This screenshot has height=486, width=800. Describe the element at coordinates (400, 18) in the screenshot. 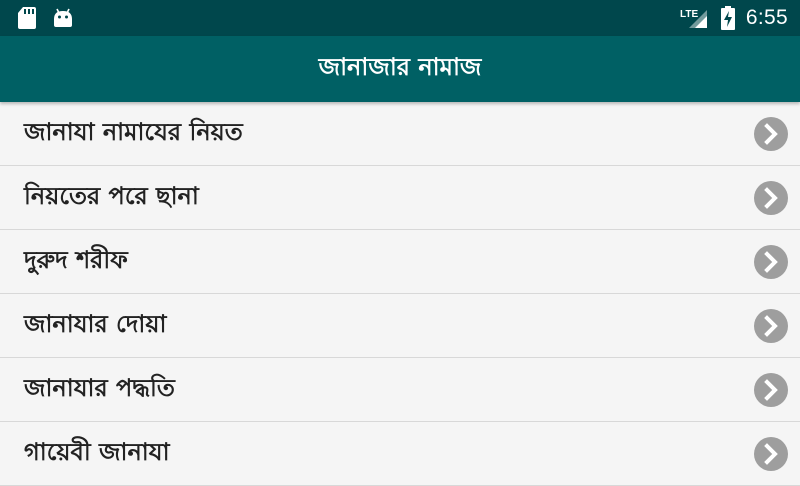

I see `status-bar: LTE 6:55` at that location.